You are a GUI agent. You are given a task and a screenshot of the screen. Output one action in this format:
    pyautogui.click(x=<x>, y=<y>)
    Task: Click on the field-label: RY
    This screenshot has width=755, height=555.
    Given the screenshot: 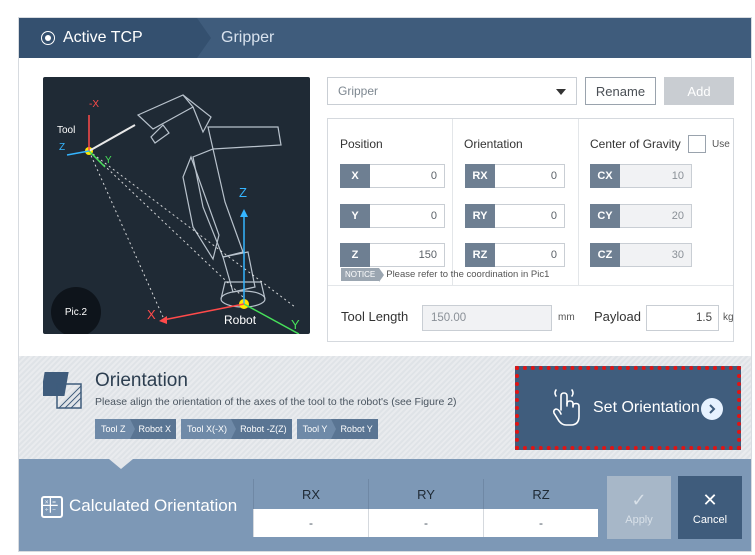 What is the action you would take?
    pyautogui.click(x=480, y=216)
    